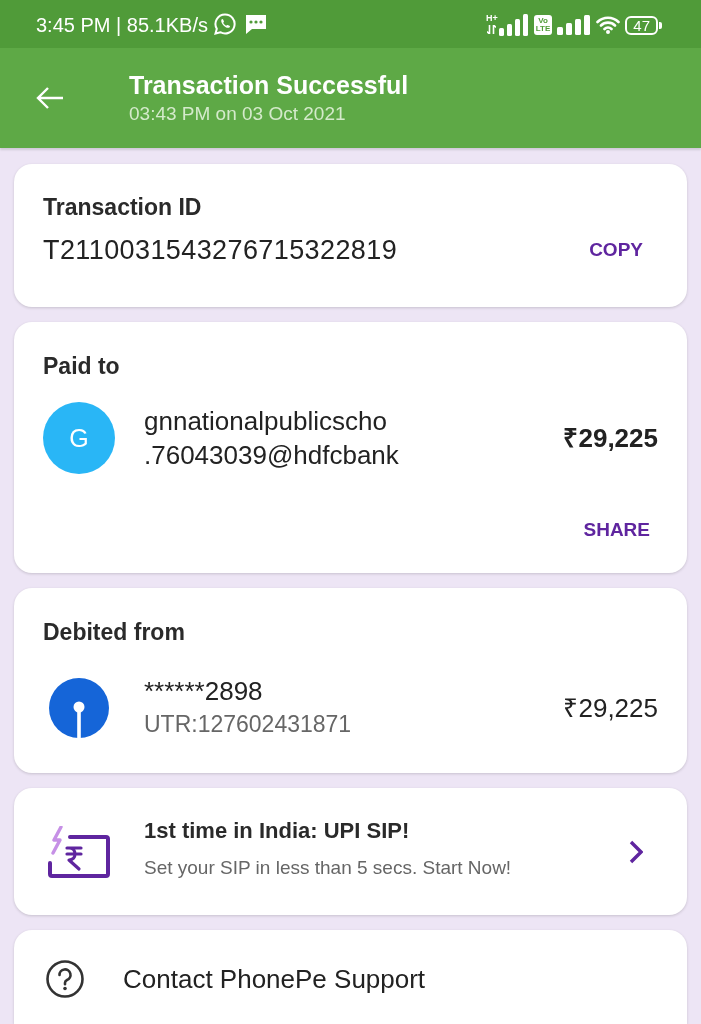 This screenshot has width=701, height=1024. What do you see at coordinates (350, 977) in the screenshot?
I see `support-button: Contact PhonePe Support` at bounding box center [350, 977].